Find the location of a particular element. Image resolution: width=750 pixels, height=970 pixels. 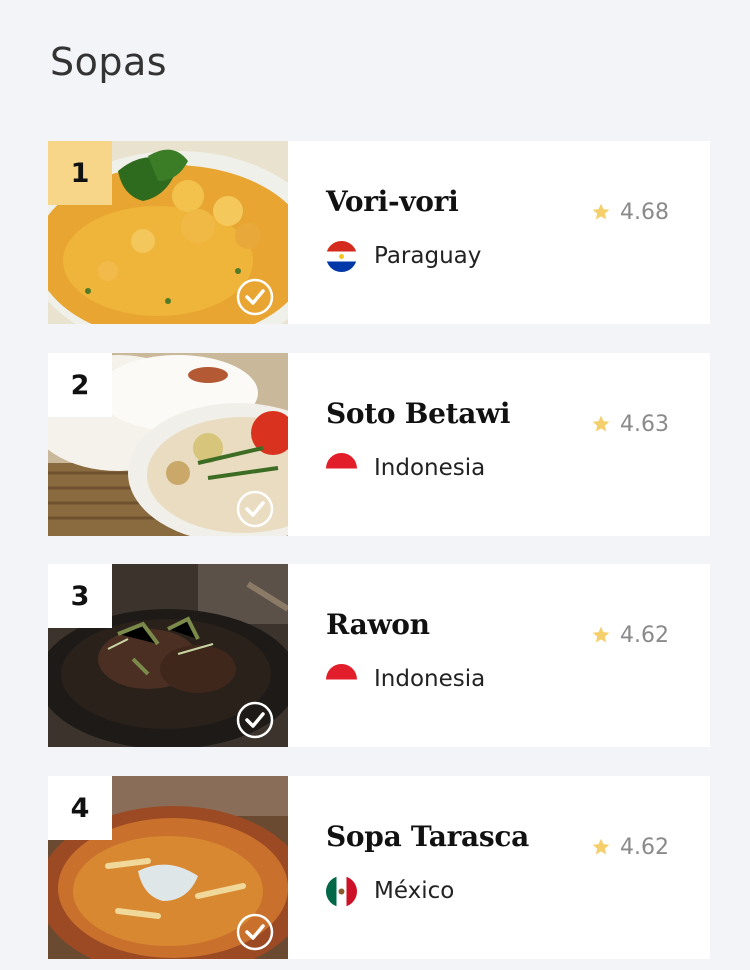

mexico-flag-icon is located at coordinates (341, 891).